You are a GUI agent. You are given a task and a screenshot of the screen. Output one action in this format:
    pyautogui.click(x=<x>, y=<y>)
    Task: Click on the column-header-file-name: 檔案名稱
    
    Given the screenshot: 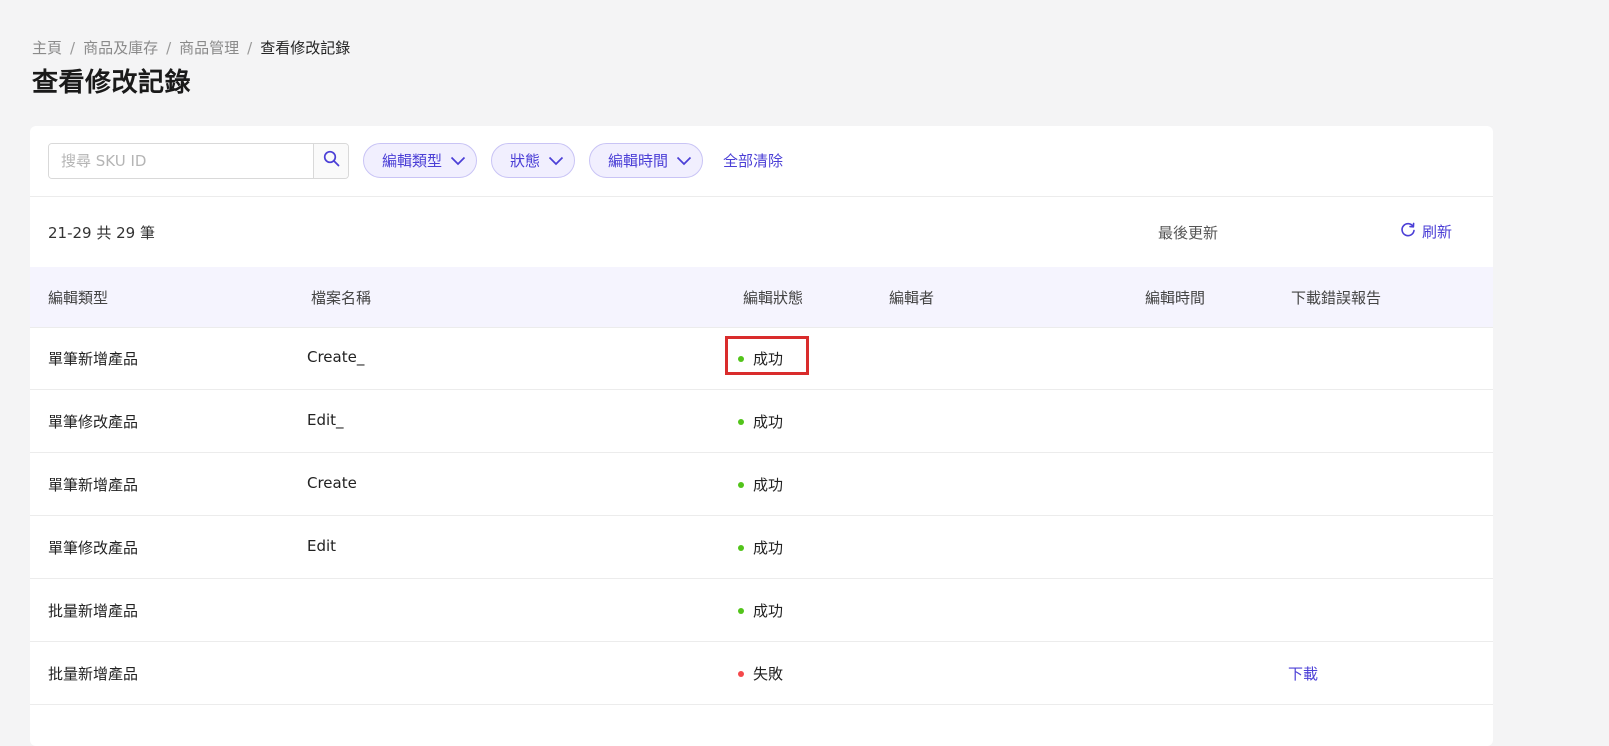 What is the action you would take?
    pyautogui.click(x=341, y=298)
    